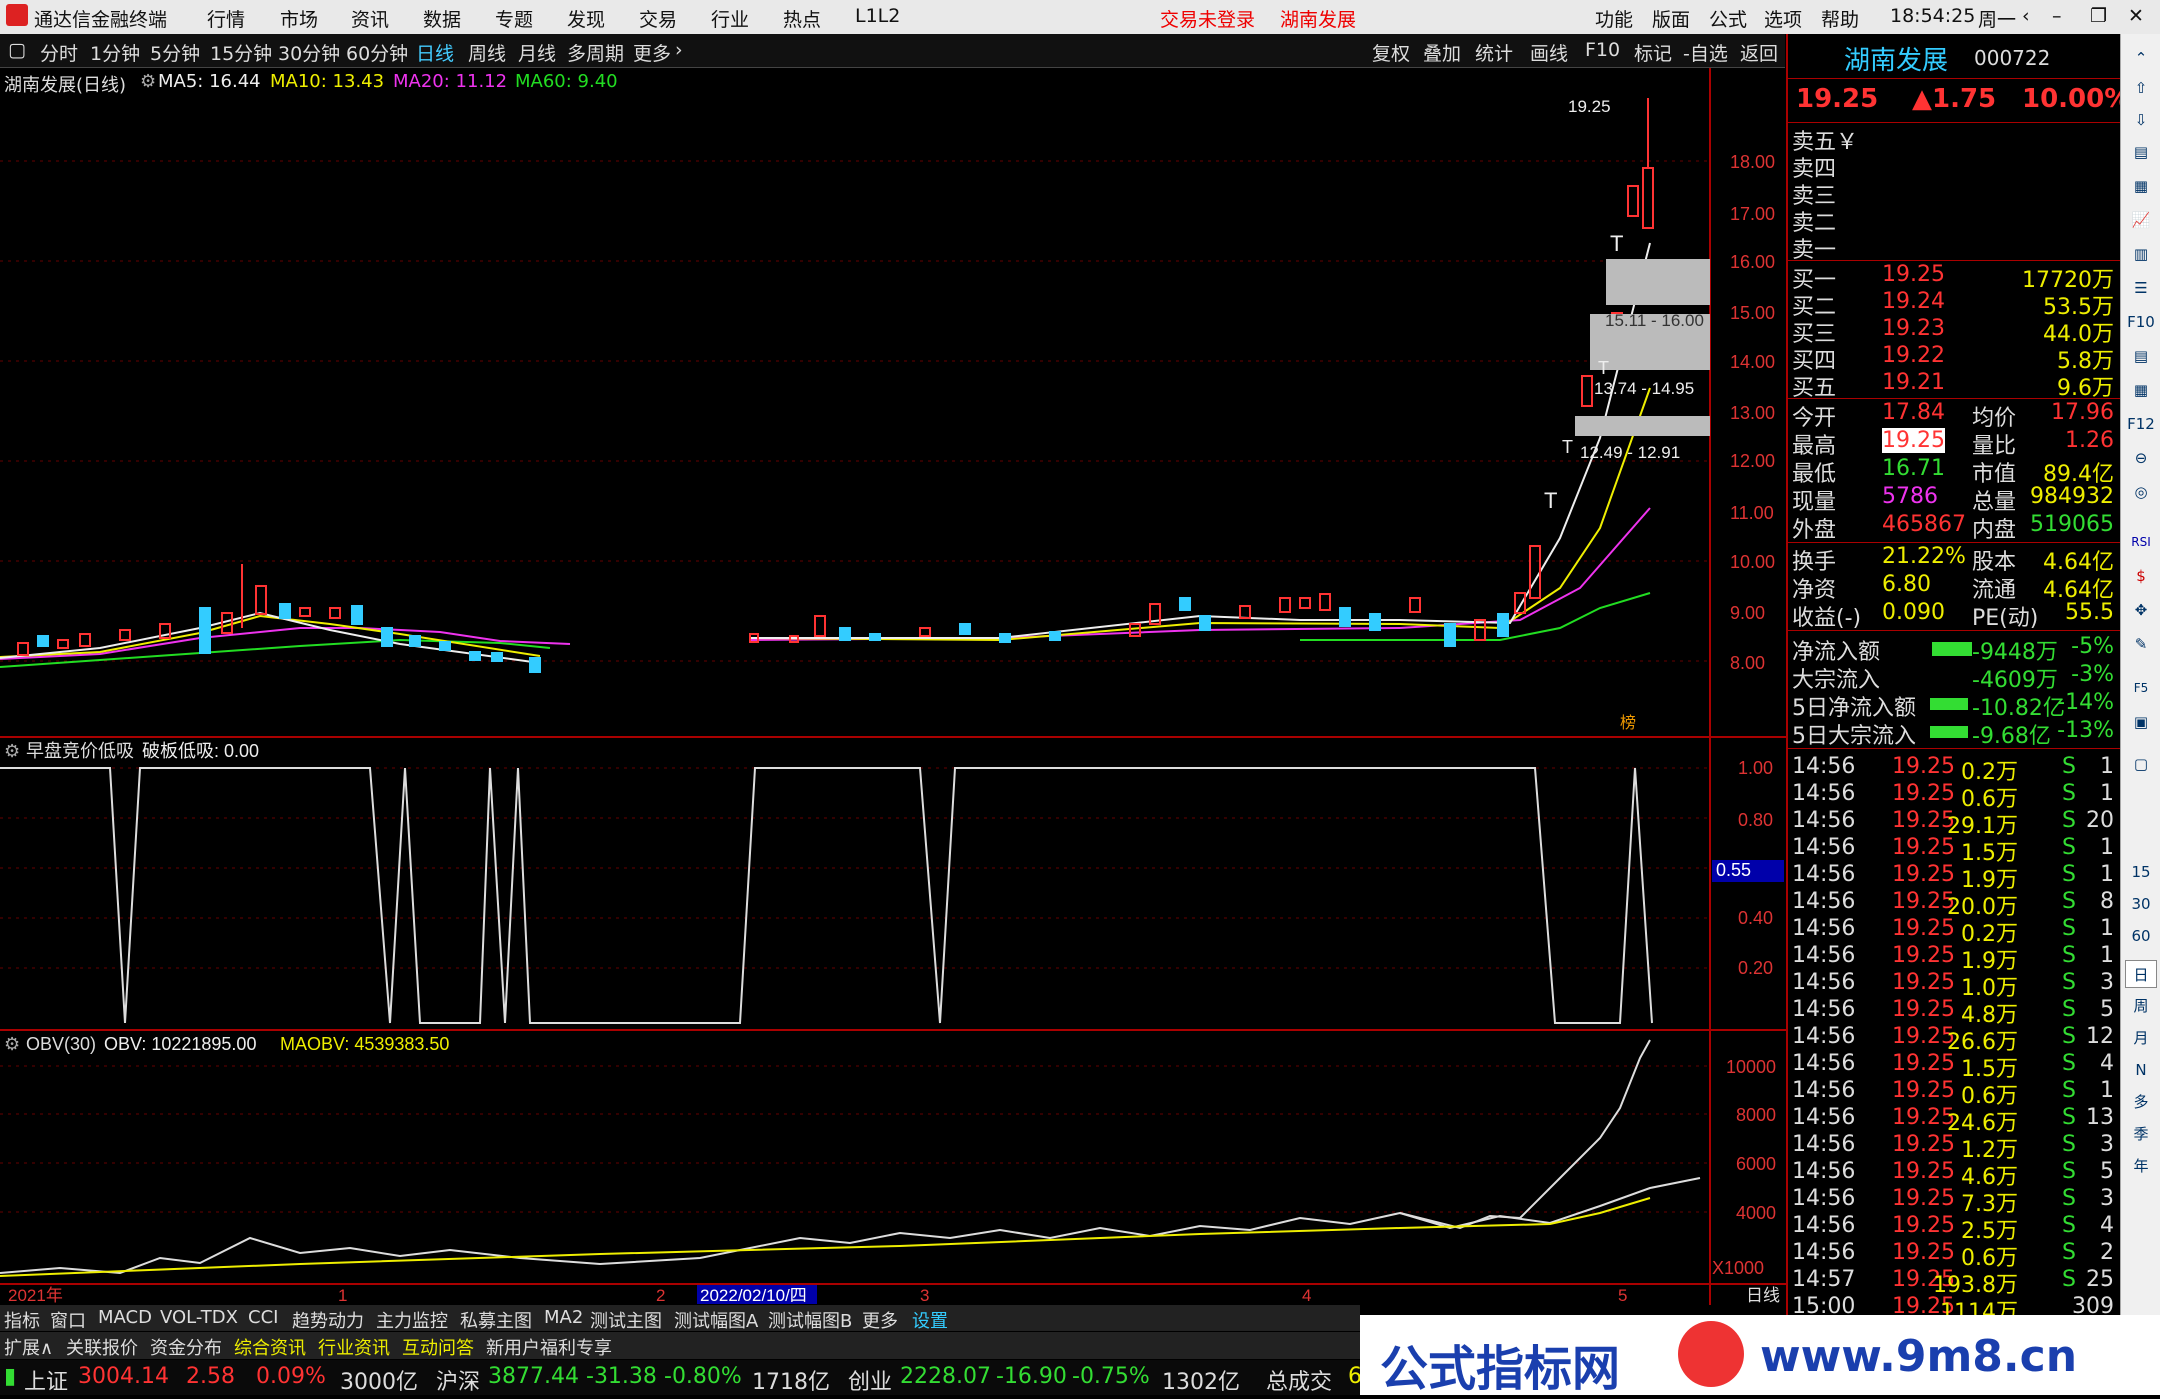 The width and height of the screenshot is (2160, 1399). Describe the element at coordinates (2057, 16) in the screenshot. I see `minimize-icon: –` at that location.